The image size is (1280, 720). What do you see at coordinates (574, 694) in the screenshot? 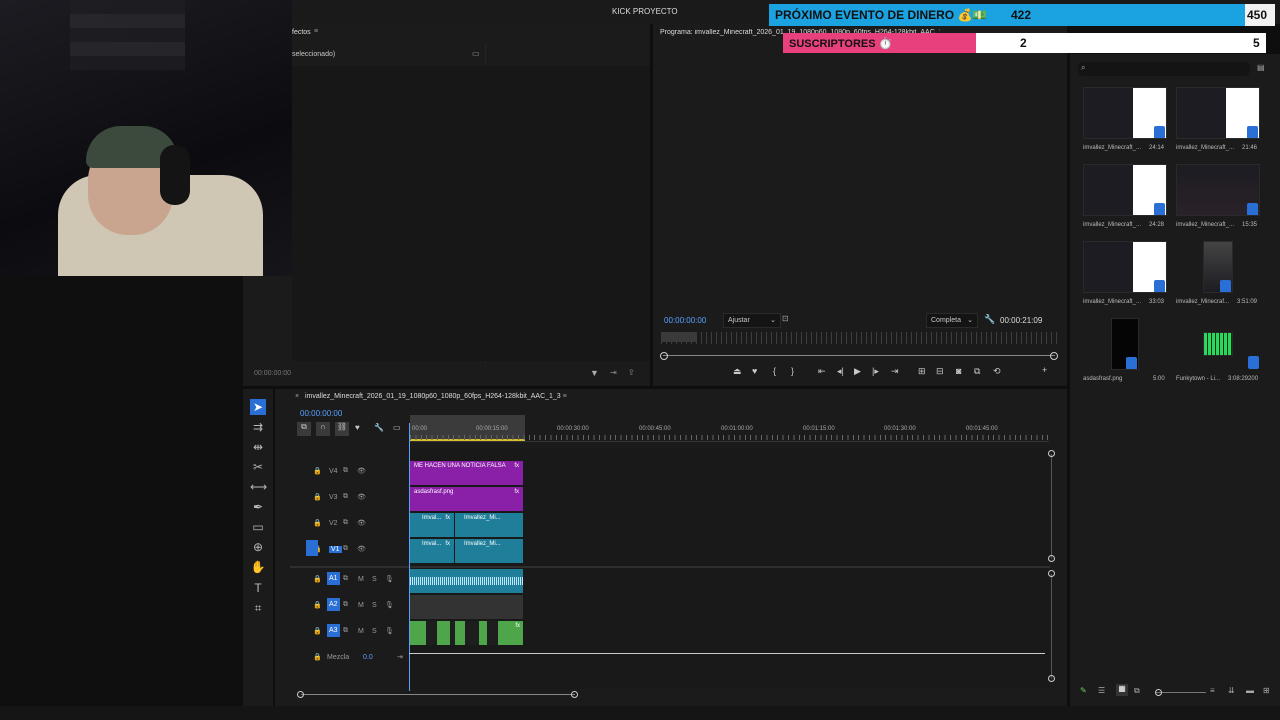
I see `hscroll-end-handle` at bounding box center [574, 694].